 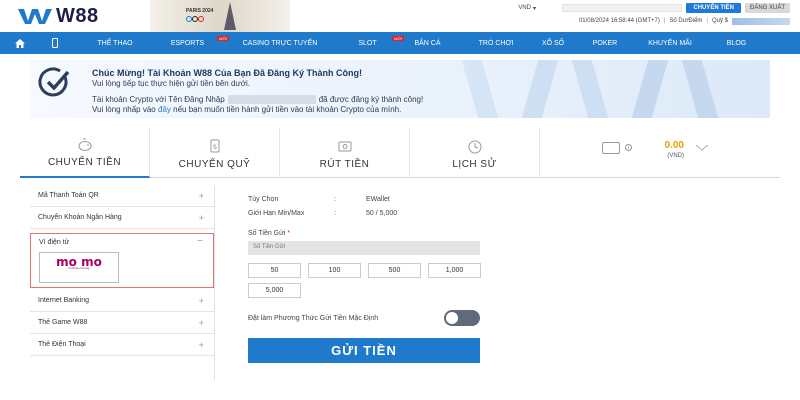 What do you see at coordinates (271, 99) in the screenshot?
I see `masked-username` at bounding box center [271, 99].